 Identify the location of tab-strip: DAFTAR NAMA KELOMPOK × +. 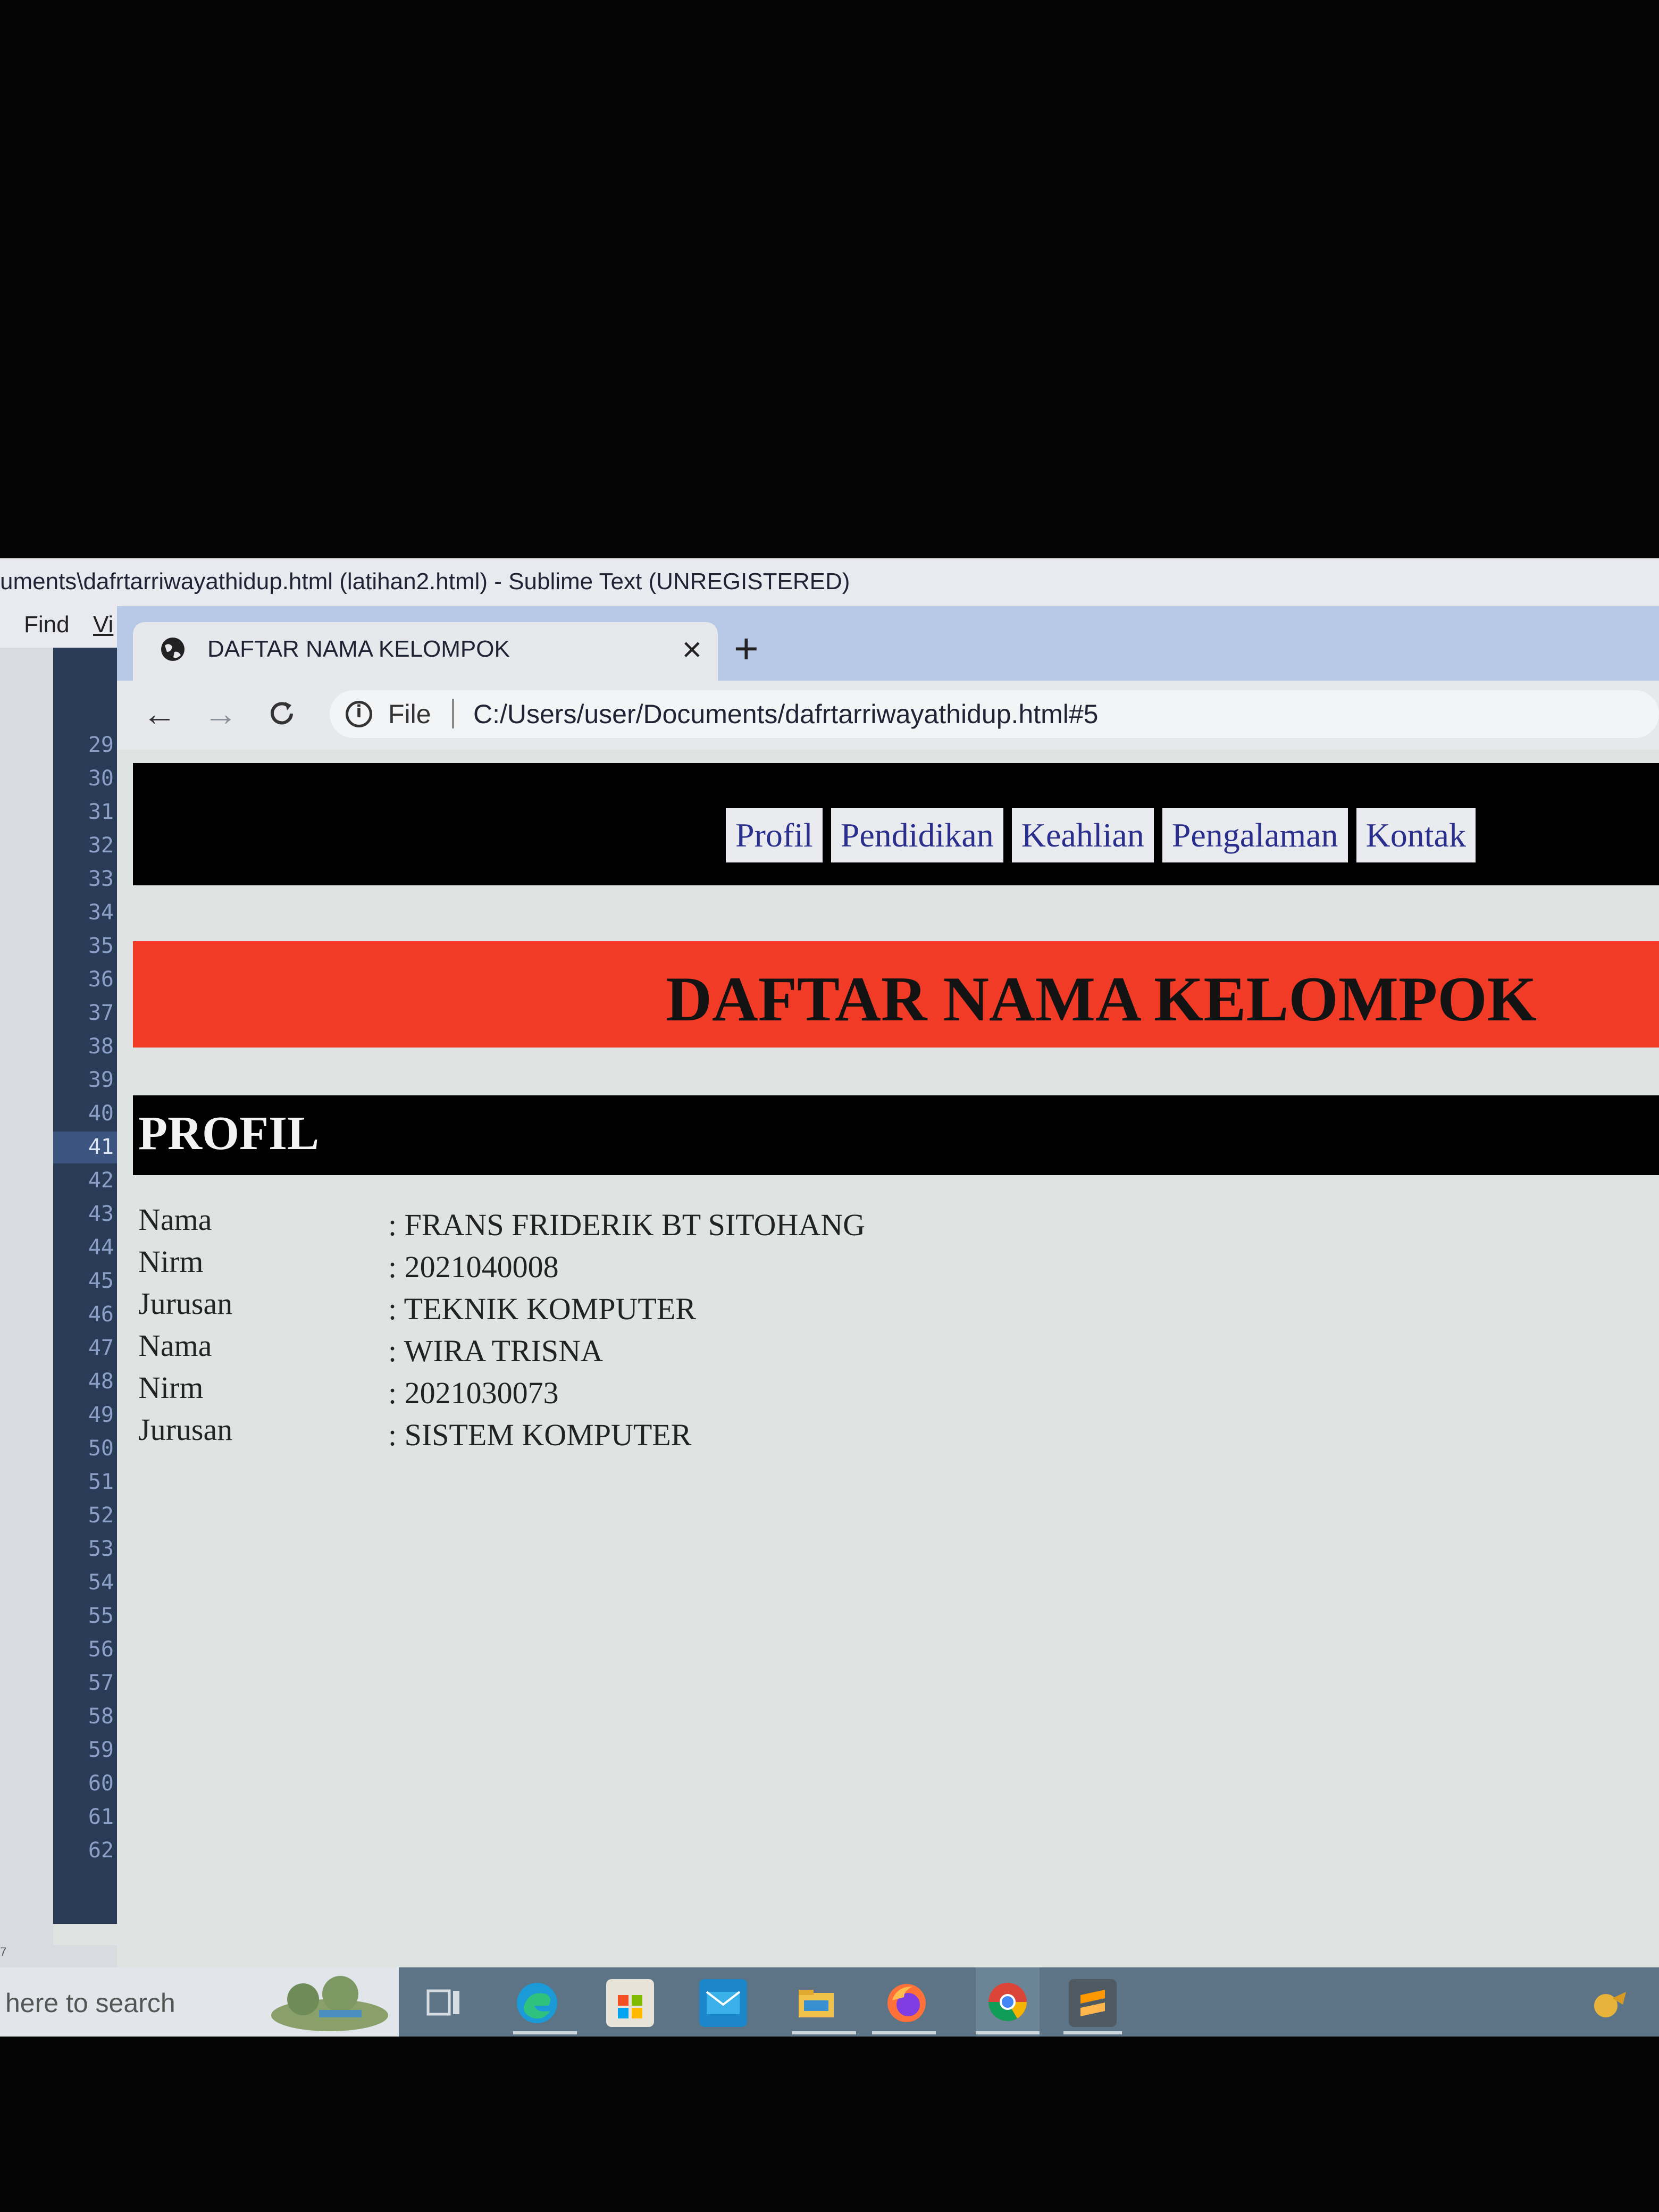
(888, 643).